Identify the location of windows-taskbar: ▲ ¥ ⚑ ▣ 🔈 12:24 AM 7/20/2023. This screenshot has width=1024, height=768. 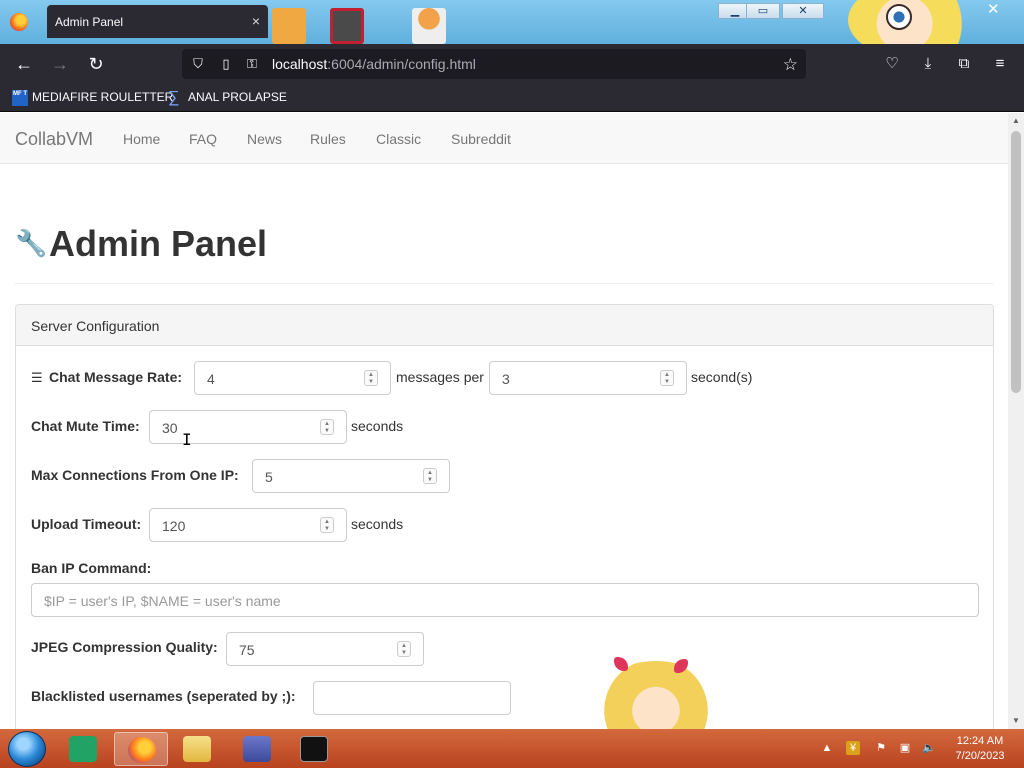
(512, 748).